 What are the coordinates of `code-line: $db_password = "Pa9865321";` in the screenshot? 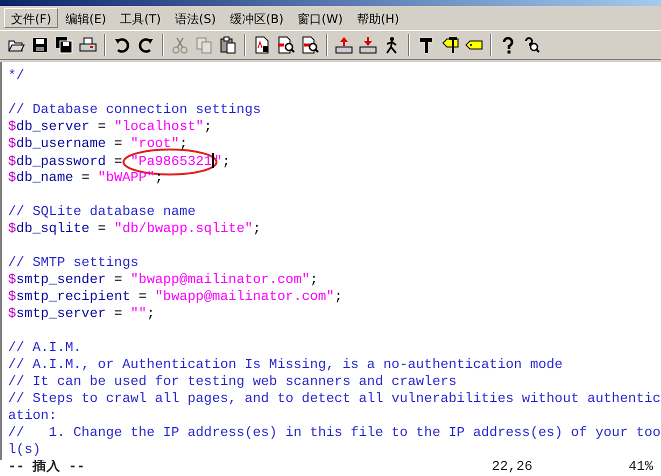 It's located at (120, 161).